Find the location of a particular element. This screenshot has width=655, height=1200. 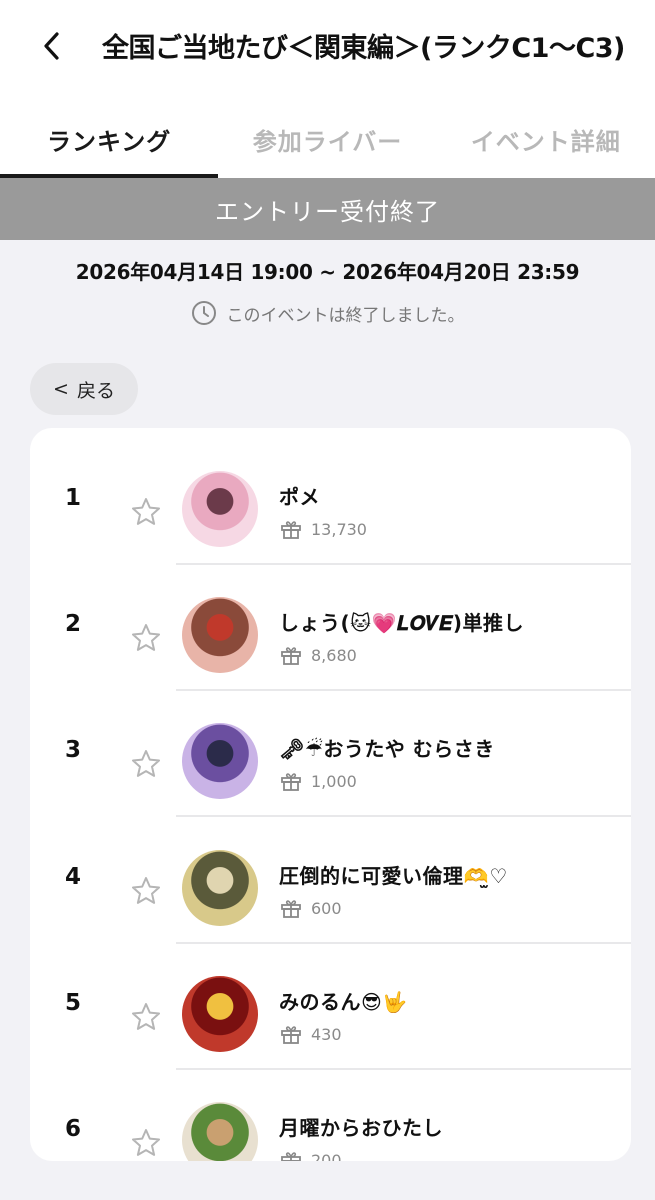

rank-number: 1 is located at coordinates (72, 498).